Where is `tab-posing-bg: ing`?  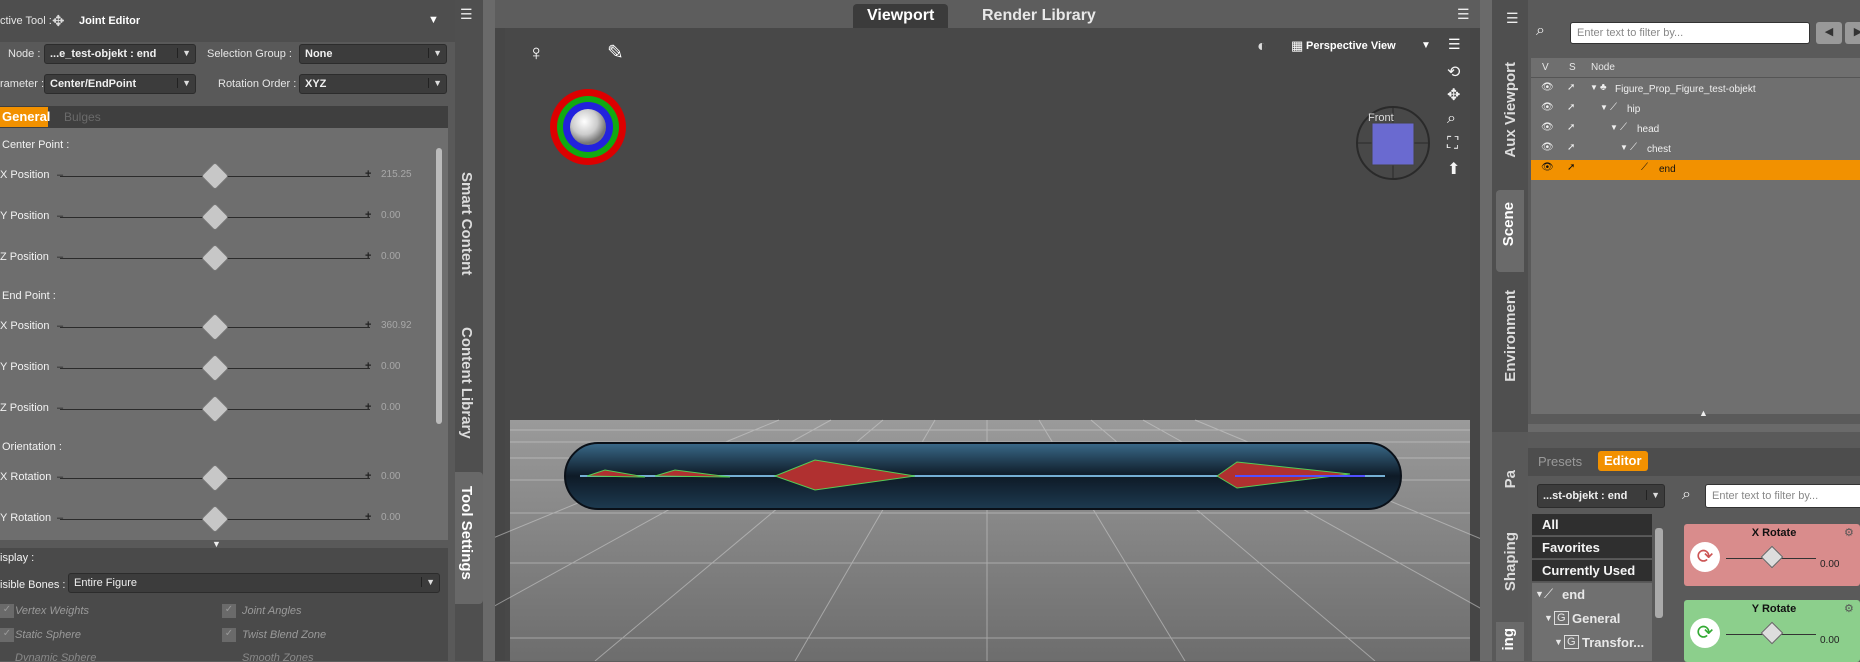
tab-posing-bg: ing is located at coordinates (1510, 641).